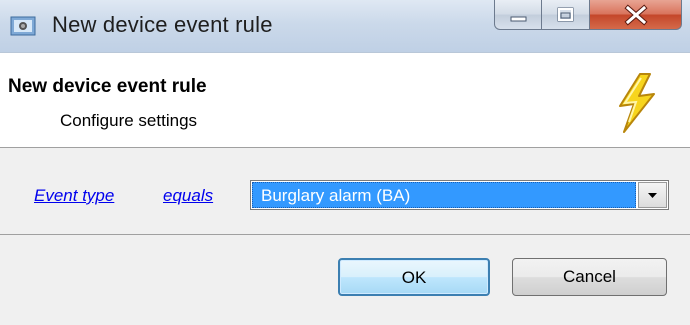 The image size is (690, 325). What do you see at coordinates (107, 86) in the screenshot?
I see `header-title: New device event rule` at bounding box center [107, 86].